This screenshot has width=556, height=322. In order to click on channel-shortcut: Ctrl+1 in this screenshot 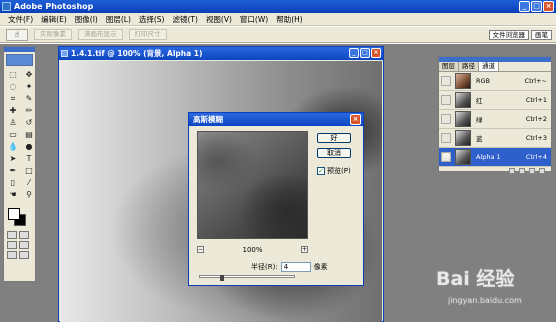, I will do `click(536, 100)`.